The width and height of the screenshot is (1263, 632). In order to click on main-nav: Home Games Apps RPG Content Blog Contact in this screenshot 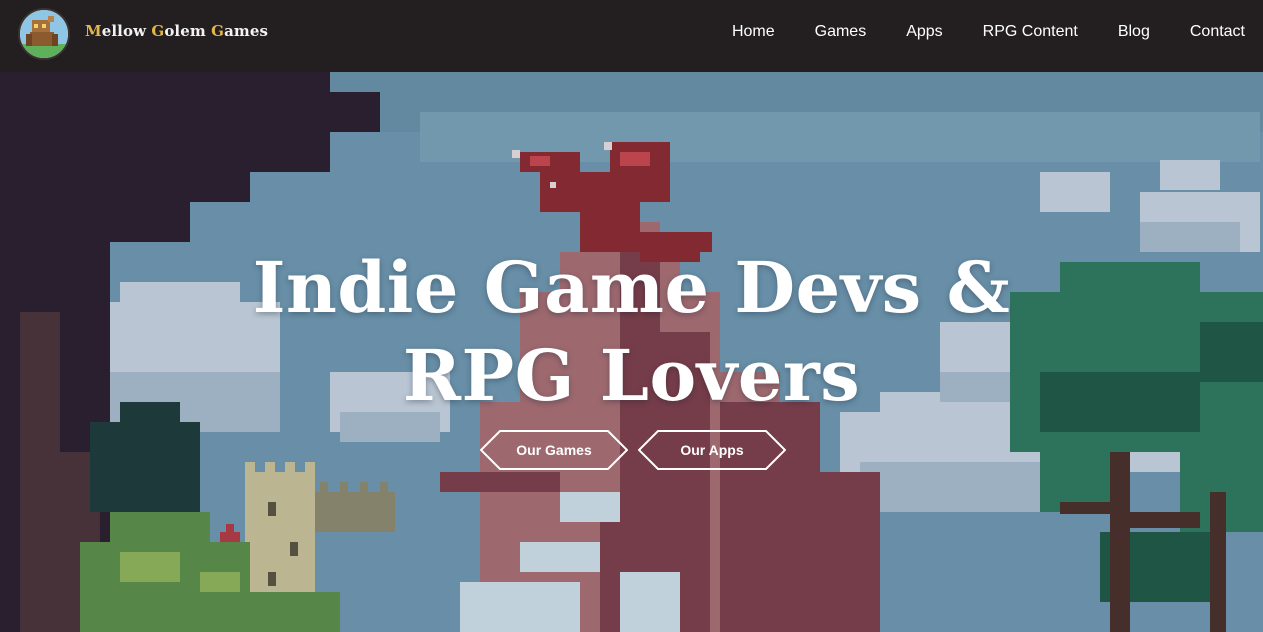, I will do `click(968, 32)`.